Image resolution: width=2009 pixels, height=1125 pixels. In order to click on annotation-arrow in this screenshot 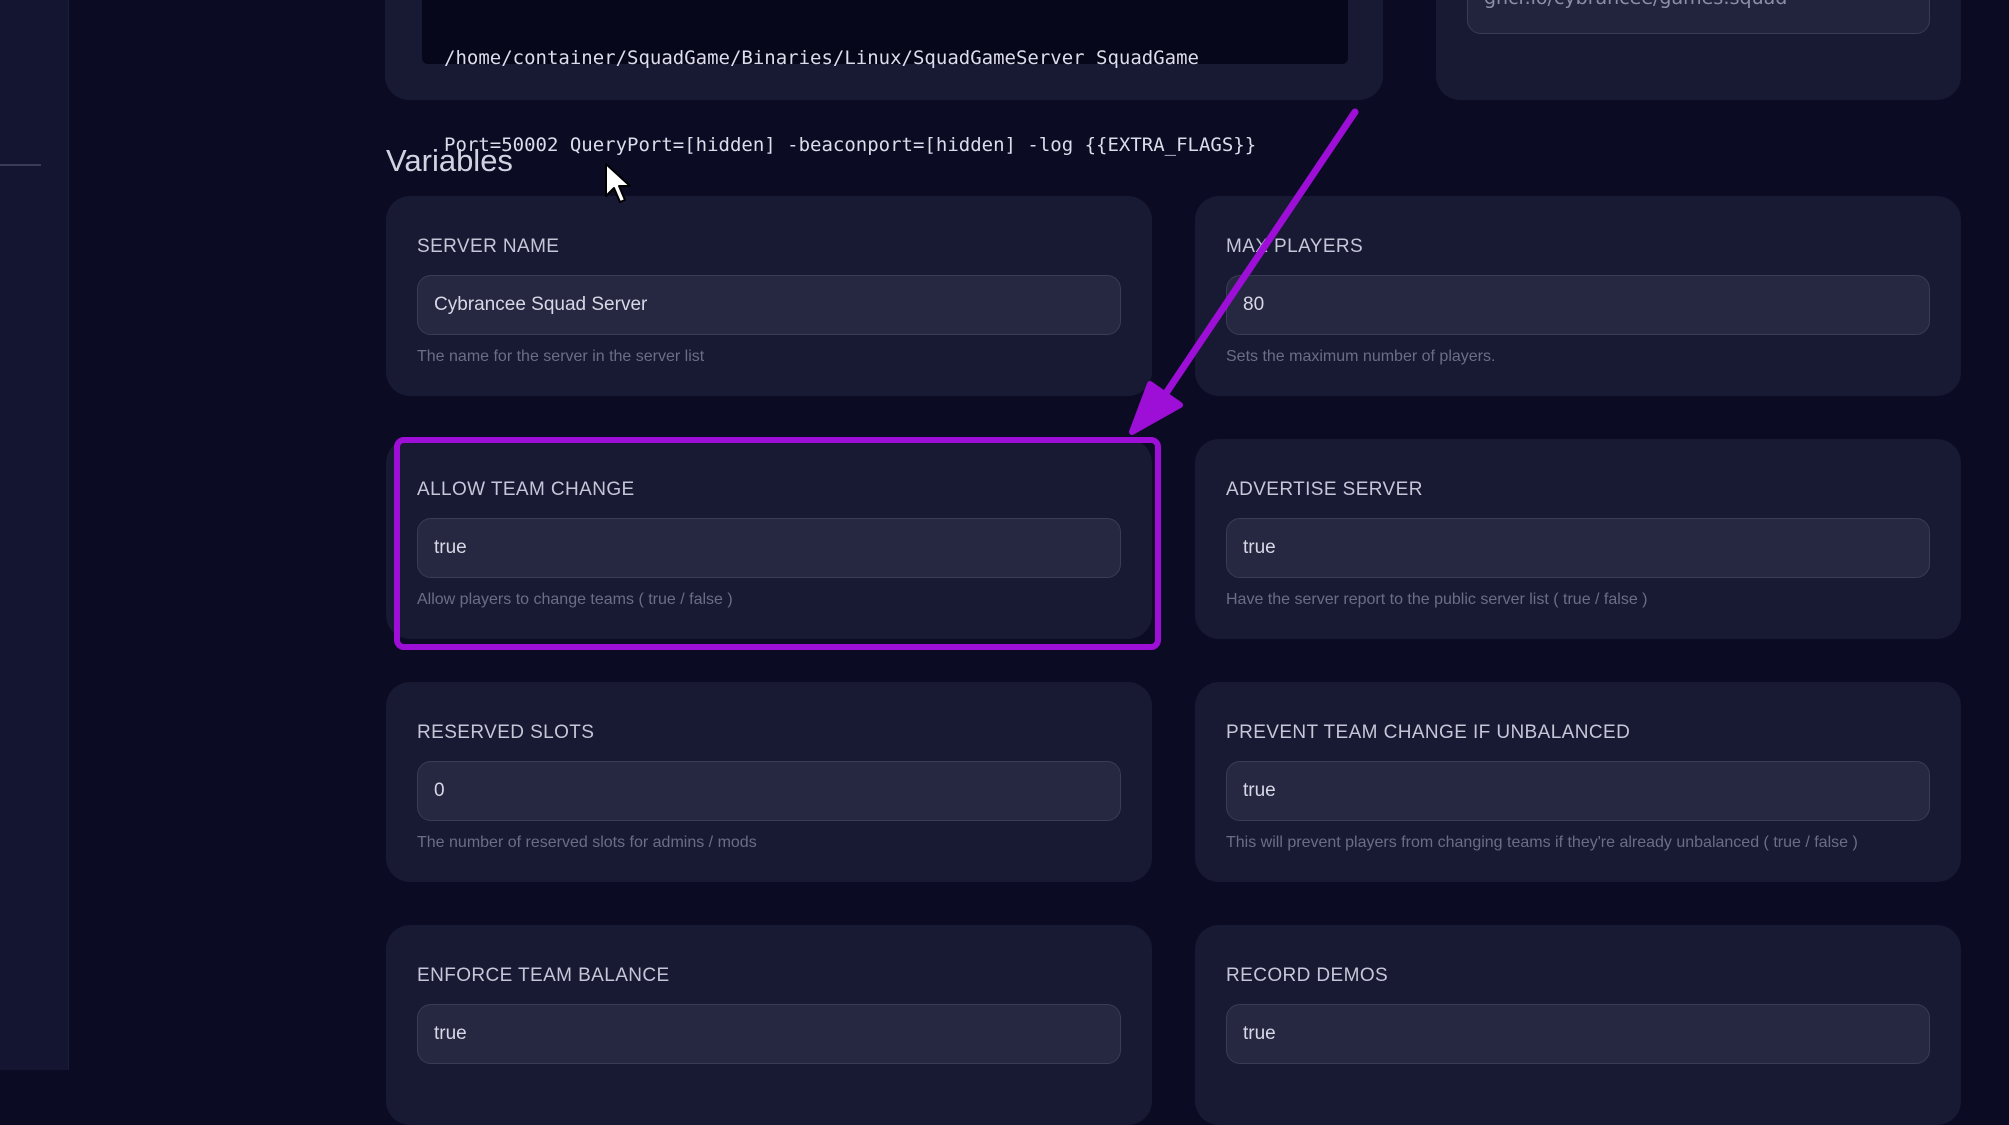, I will do `click(1244, 271)`.